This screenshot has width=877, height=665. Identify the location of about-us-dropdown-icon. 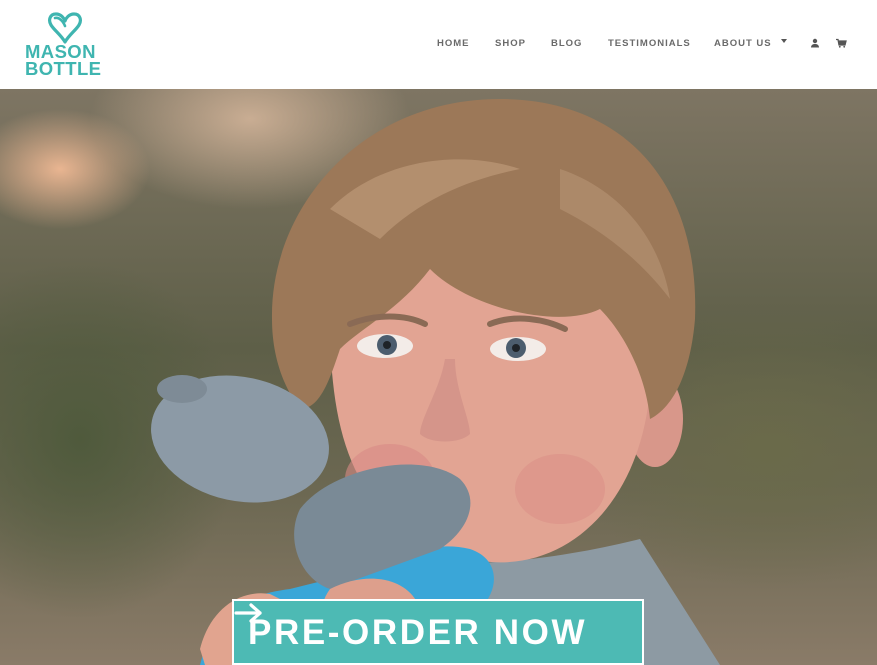
(784, 41).